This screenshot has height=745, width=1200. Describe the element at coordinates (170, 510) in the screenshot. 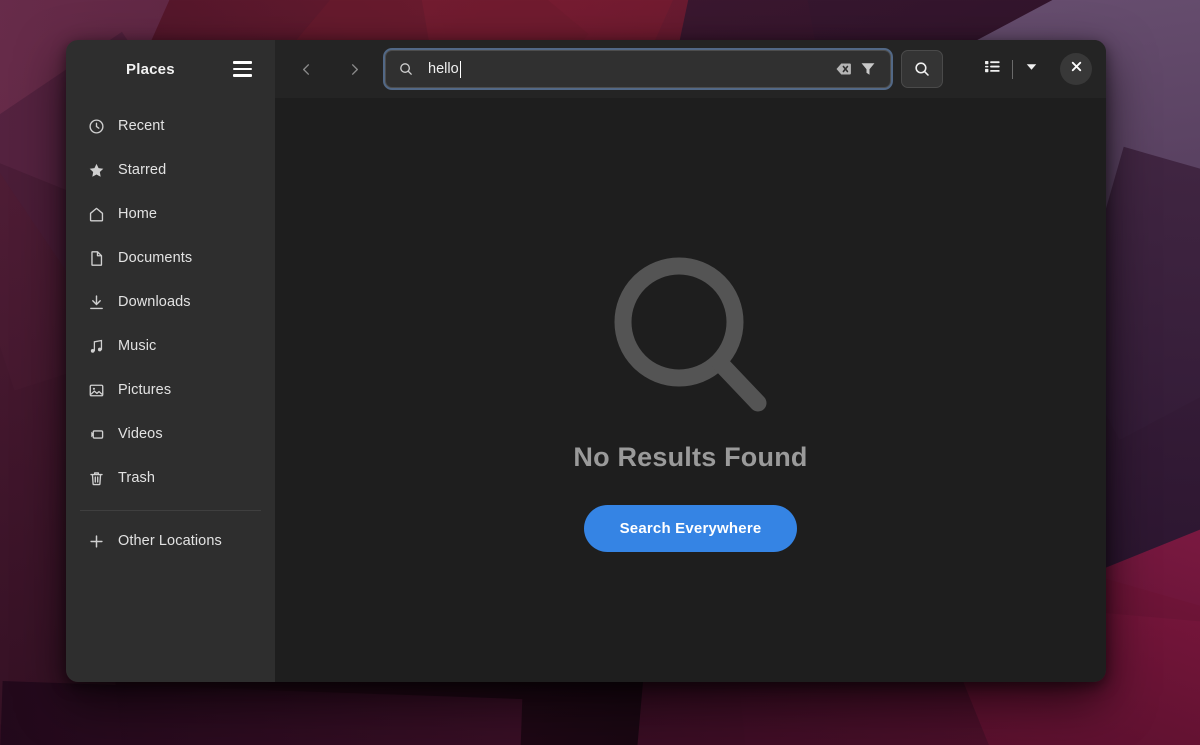

I see `sidebar-separator` at that location.